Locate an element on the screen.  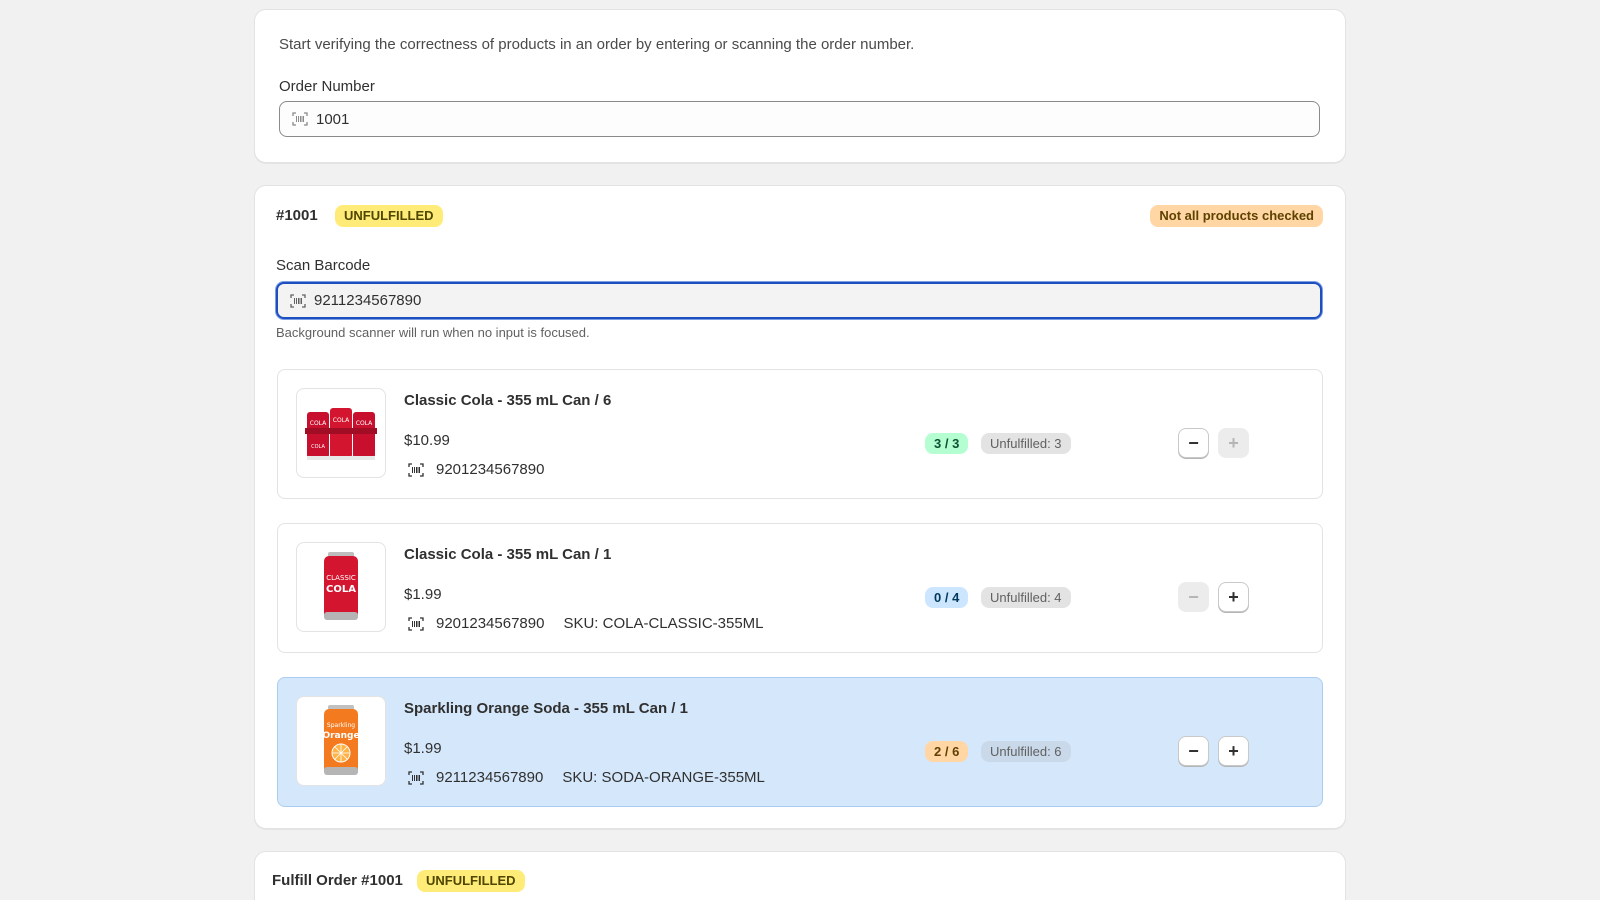
fulfill-status-badge: UNFULFILLED is located at coordinates (471, 881).